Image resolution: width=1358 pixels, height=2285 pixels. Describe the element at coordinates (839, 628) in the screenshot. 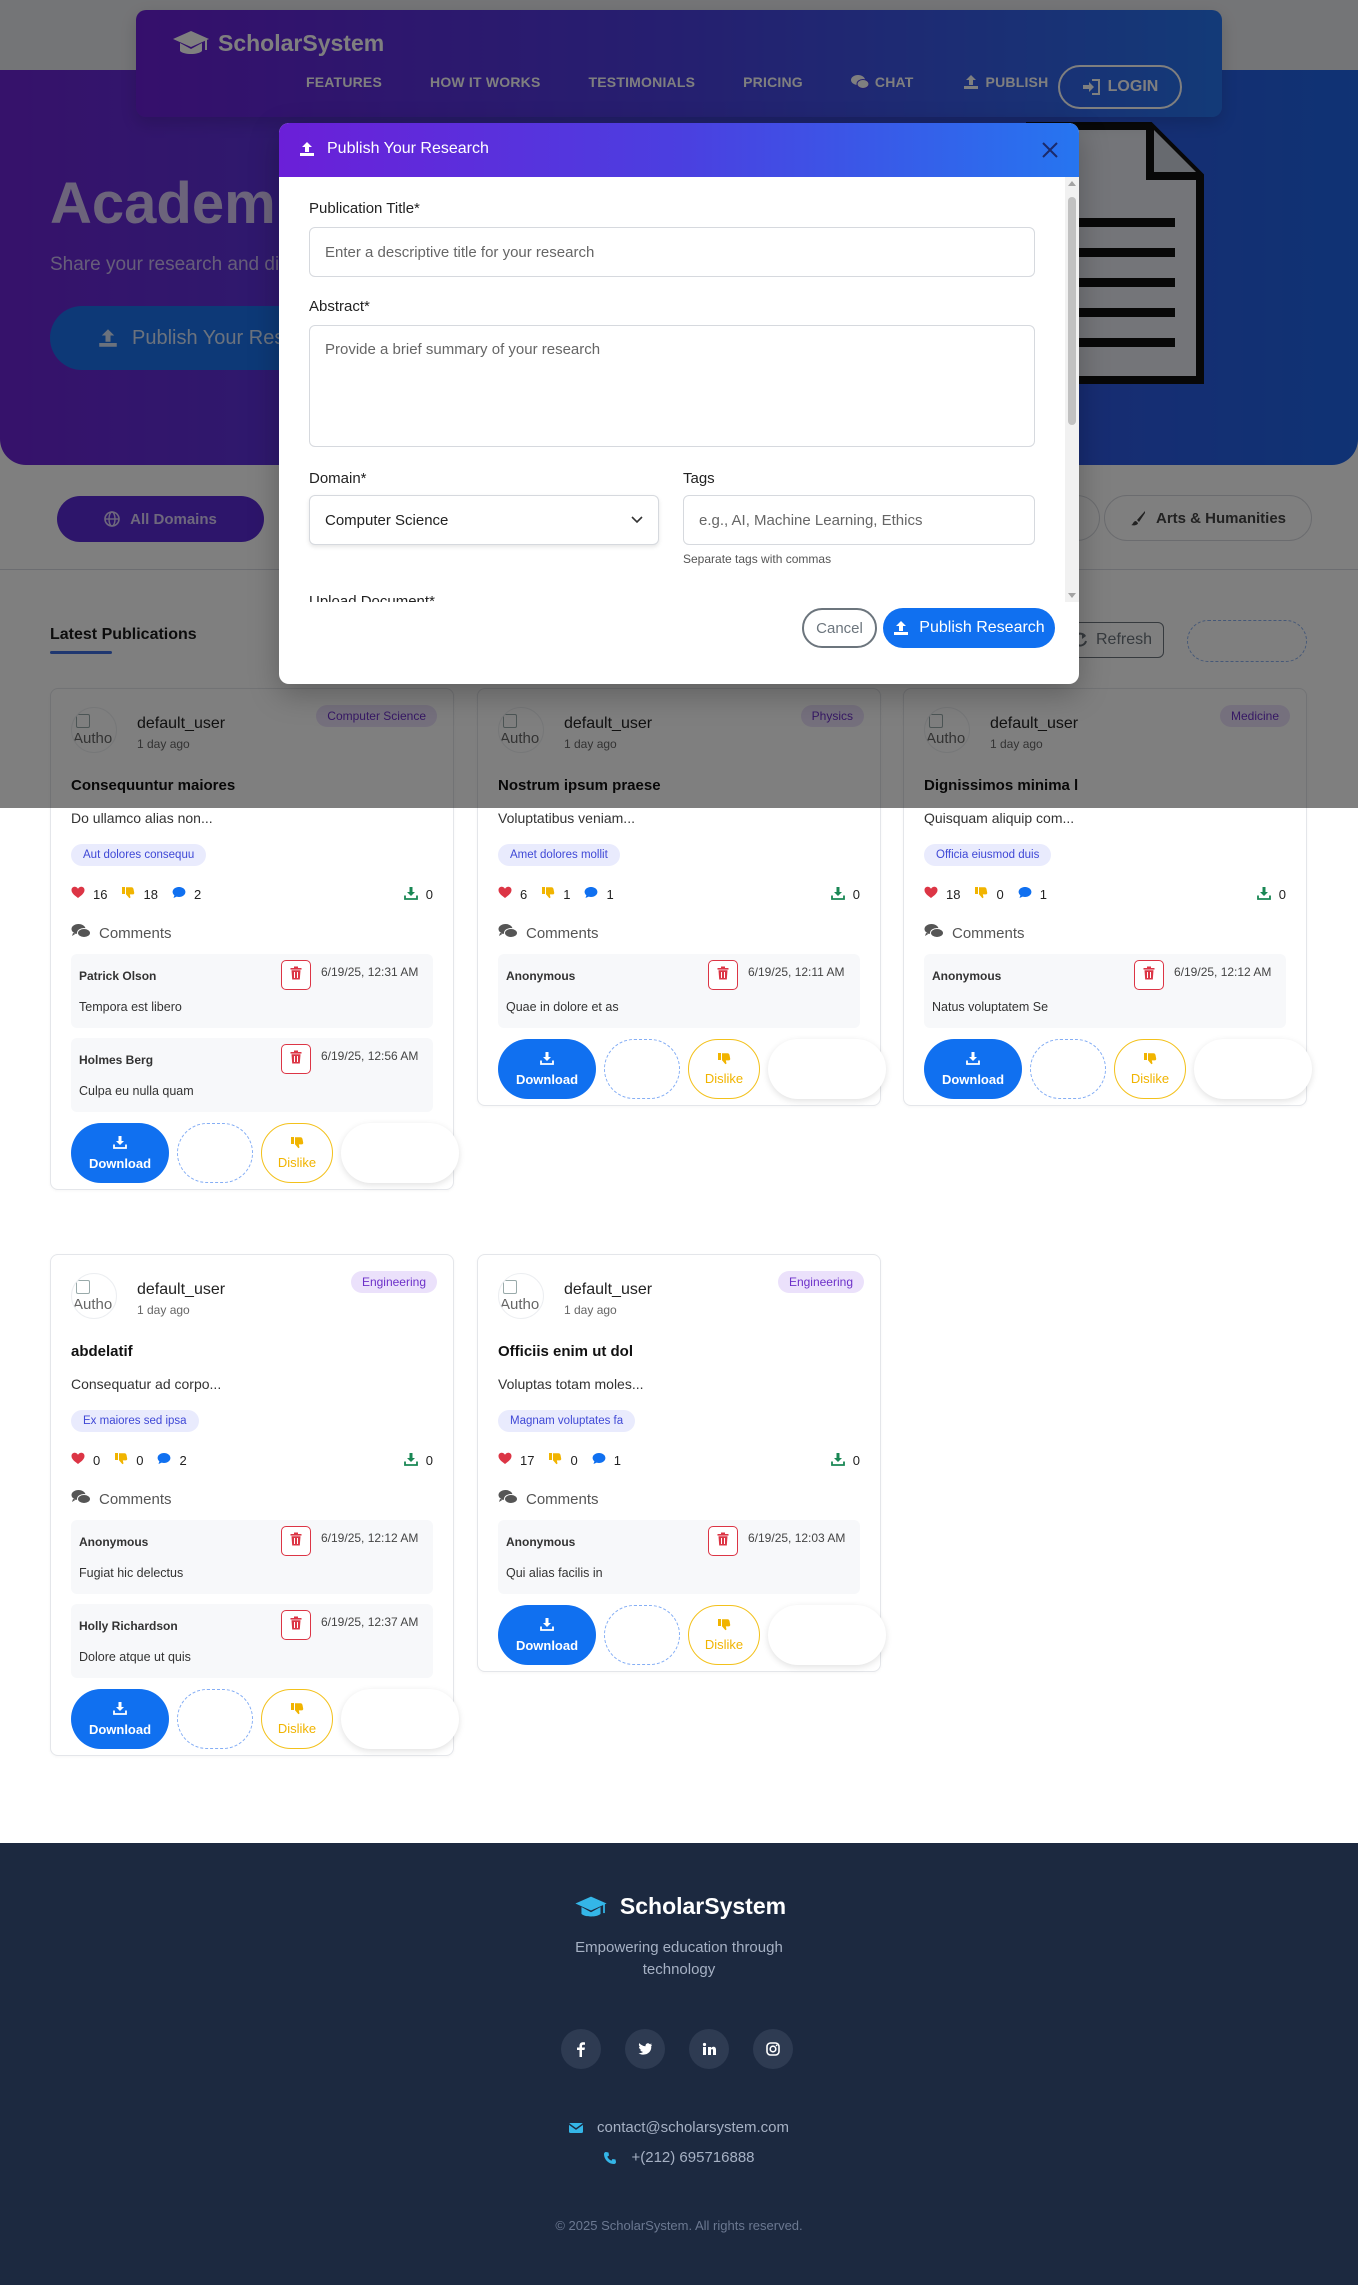

I see `cancel-button: Cancel` at that location.